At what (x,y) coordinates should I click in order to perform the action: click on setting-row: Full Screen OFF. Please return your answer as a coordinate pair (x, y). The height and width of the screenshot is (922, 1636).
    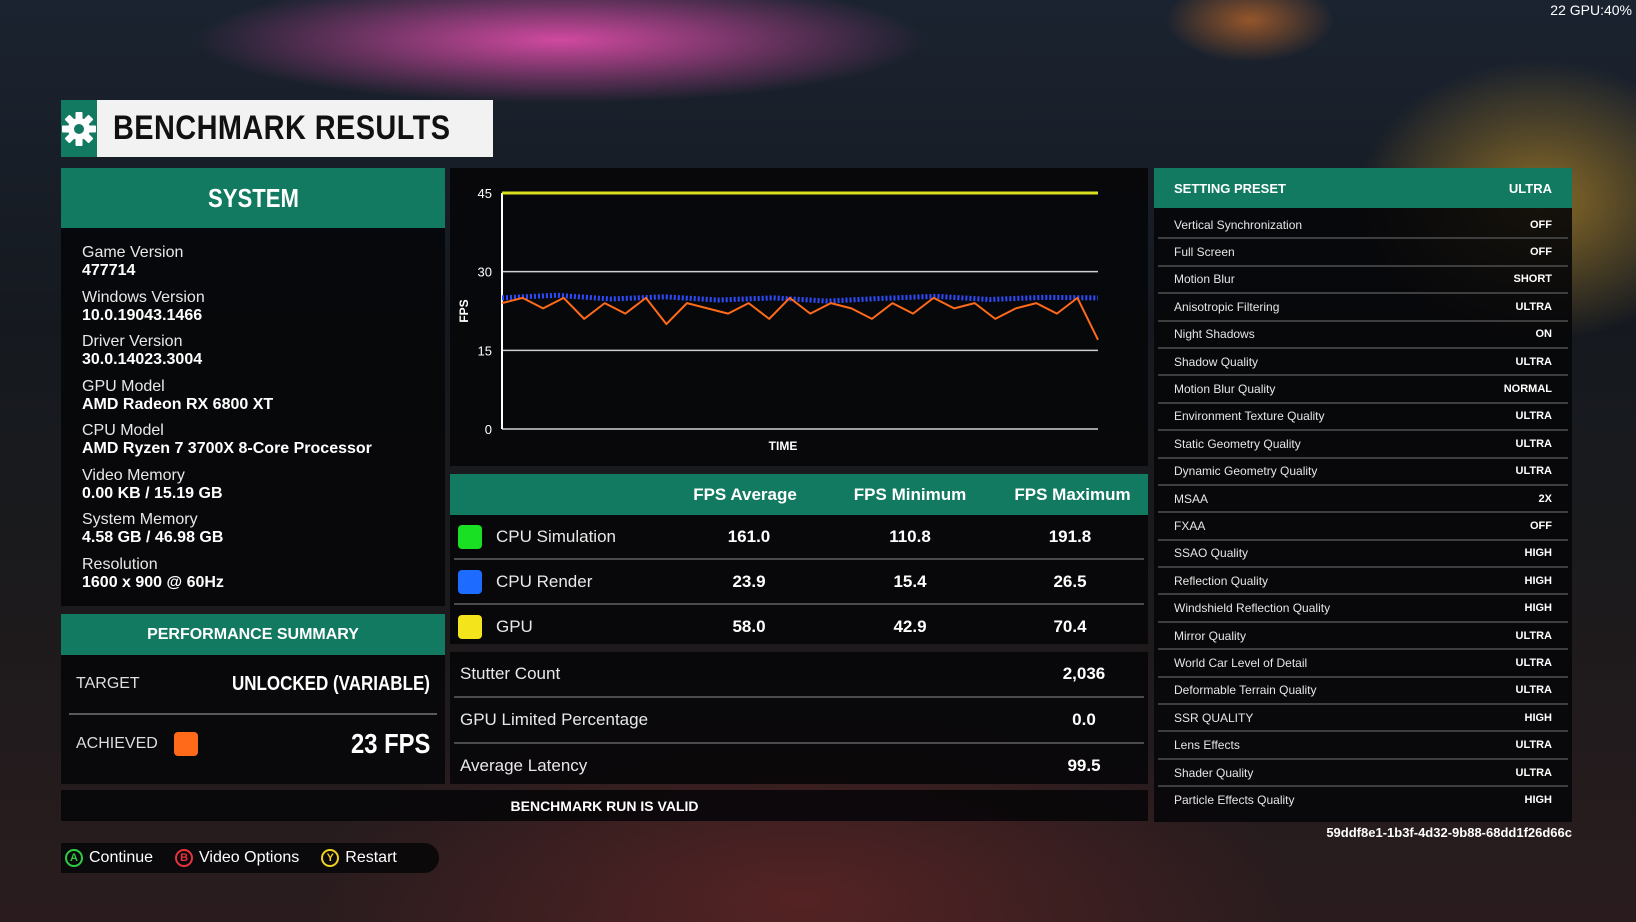
    Looking at the image, I should click on (1363, 253).